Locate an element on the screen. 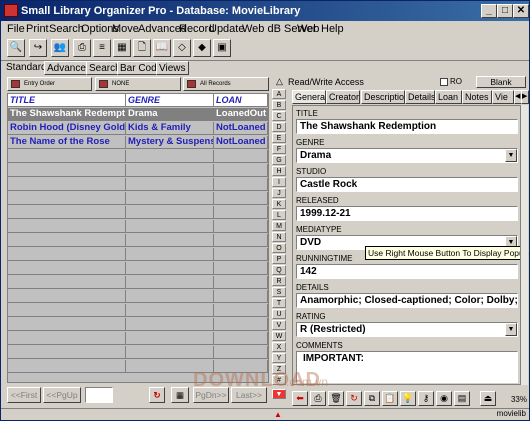  delete-icon: 🗑 is located at coordinates (336, 398).